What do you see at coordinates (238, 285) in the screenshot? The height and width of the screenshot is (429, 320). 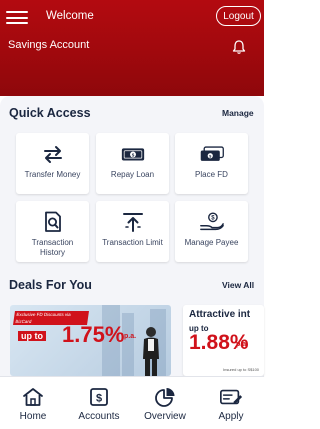 I see `view-all-link: View All` at bounding box center [238, 285].